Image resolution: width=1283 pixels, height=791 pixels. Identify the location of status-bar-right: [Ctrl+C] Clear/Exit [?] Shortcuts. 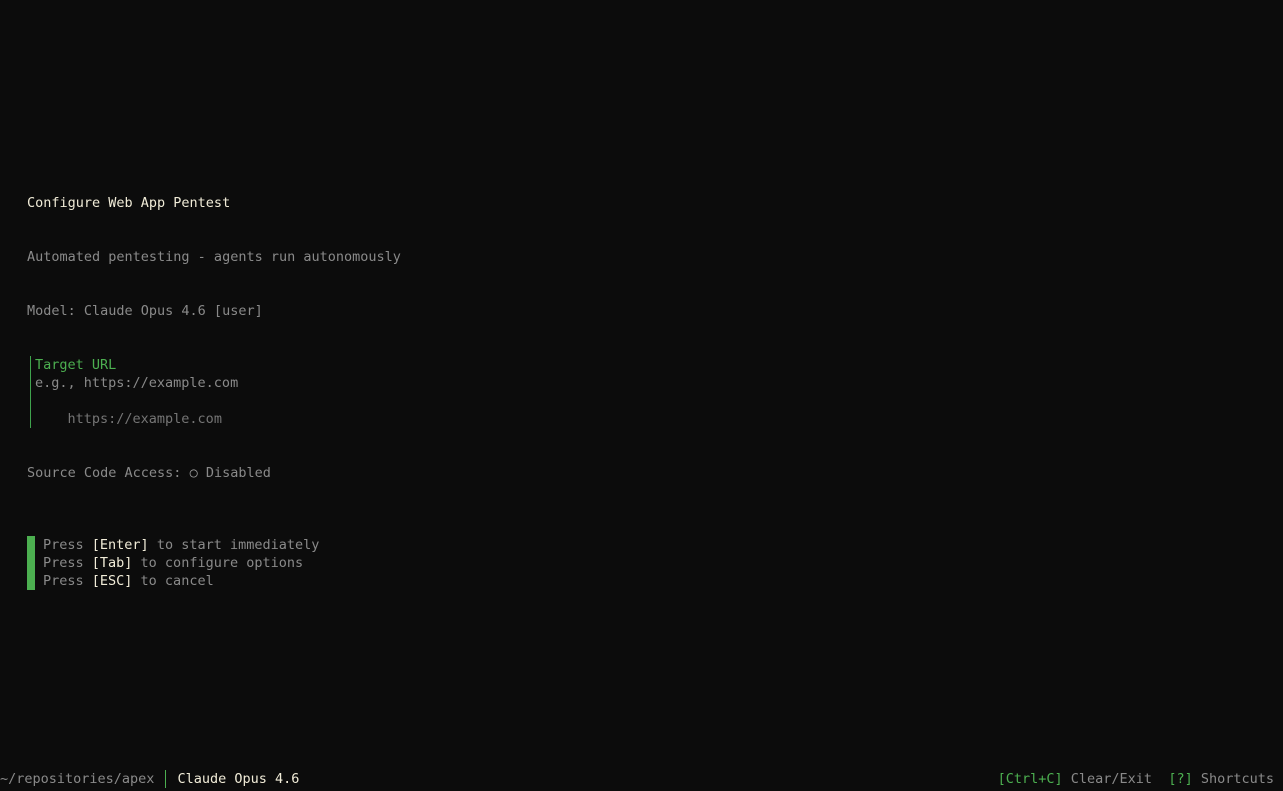
(1136, 779).